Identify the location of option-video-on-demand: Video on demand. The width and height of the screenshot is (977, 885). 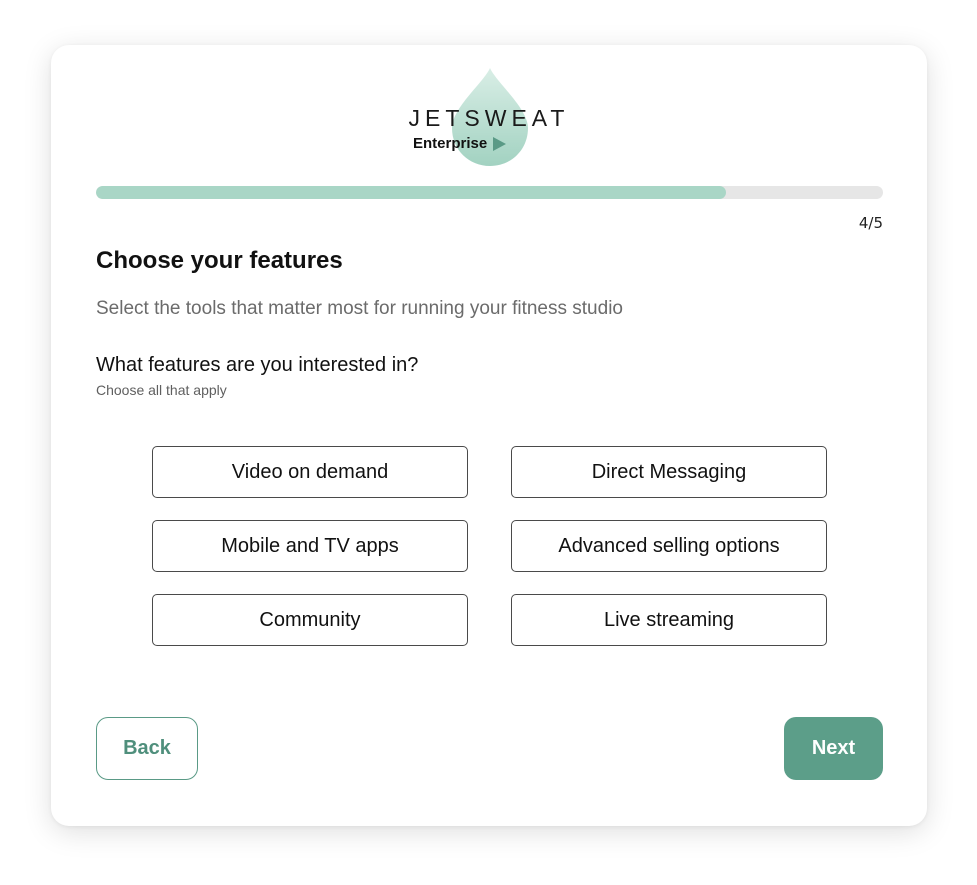
(310, 472).